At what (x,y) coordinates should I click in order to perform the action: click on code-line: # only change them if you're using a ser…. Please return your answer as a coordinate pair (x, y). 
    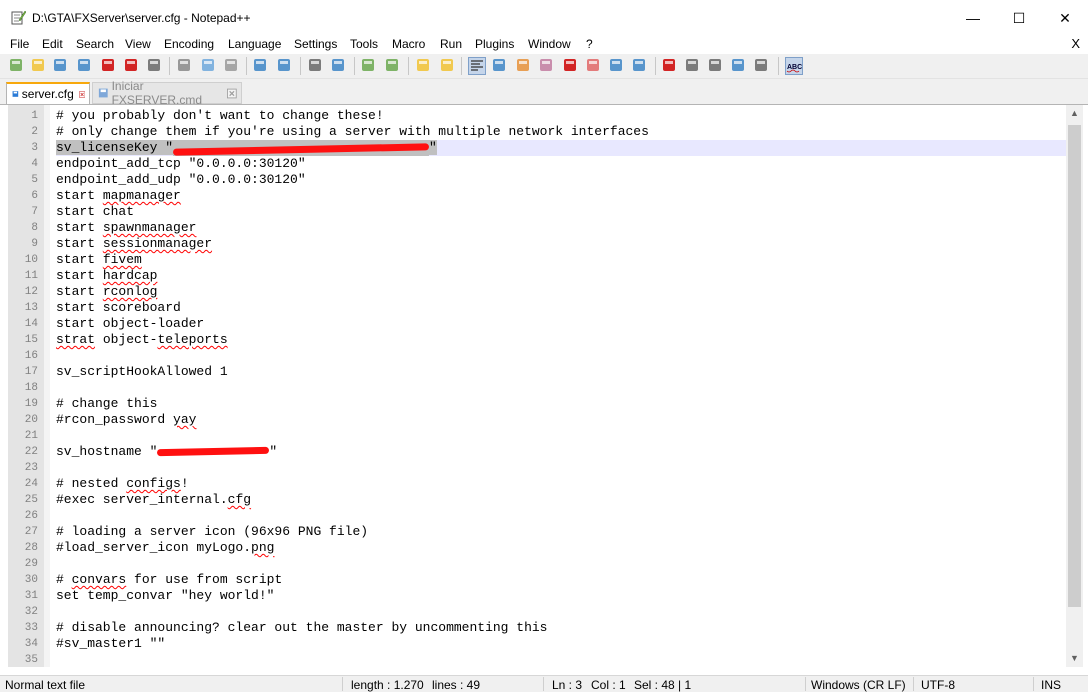
    Looking at the image, I should click on (561, 132).